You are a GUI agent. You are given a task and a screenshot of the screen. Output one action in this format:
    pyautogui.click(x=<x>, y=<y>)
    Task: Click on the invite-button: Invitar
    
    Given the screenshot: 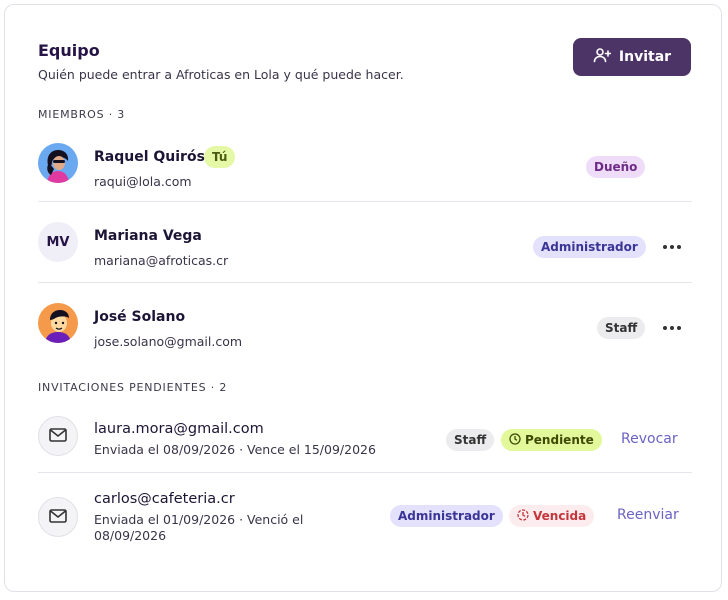 What is the action you would take?
    pyautogui.click(x=632, y=57)
    